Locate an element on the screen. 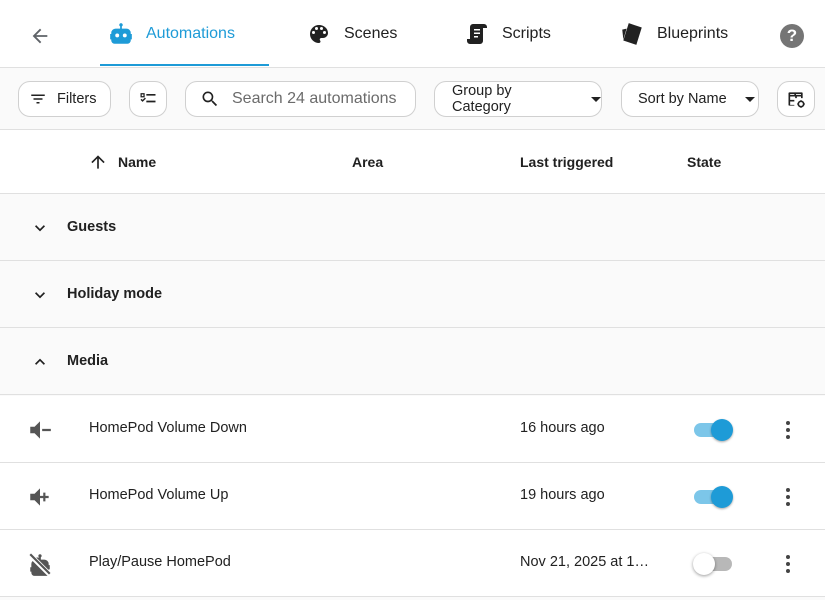  robot-off-icon is located at coordinates (40, 564).